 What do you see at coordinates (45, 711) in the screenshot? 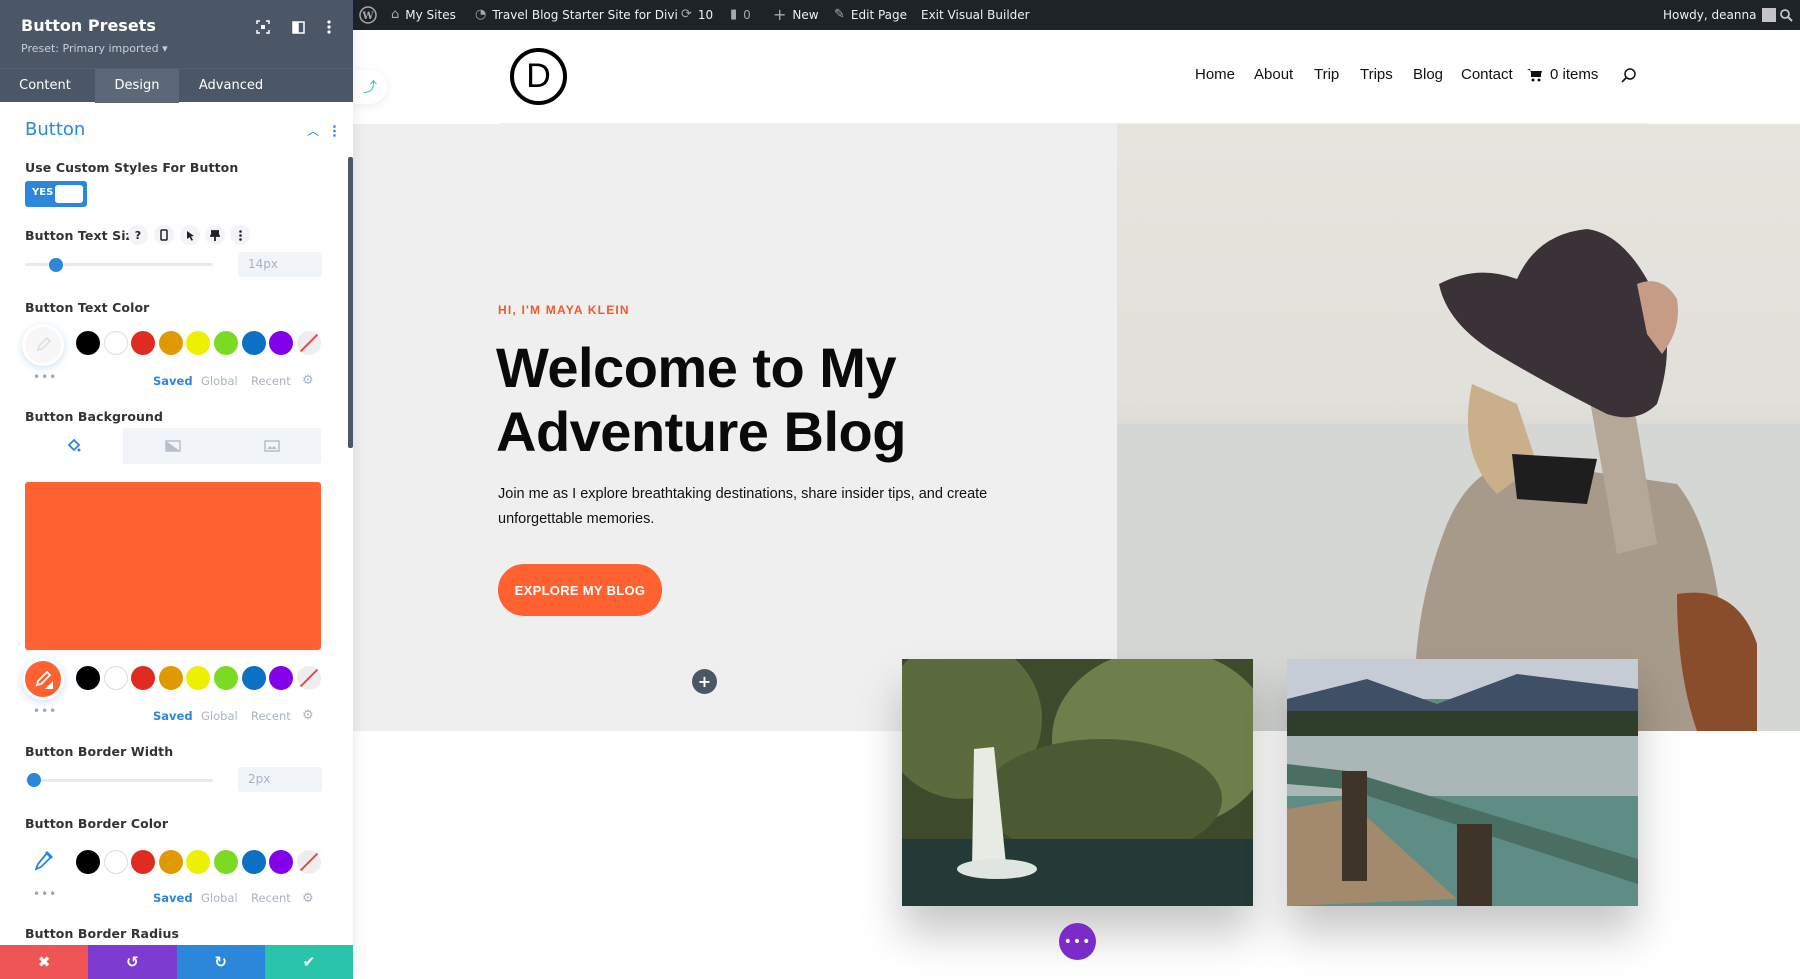
I see `background-more-dots: •••` at bounding box center [45, 711].